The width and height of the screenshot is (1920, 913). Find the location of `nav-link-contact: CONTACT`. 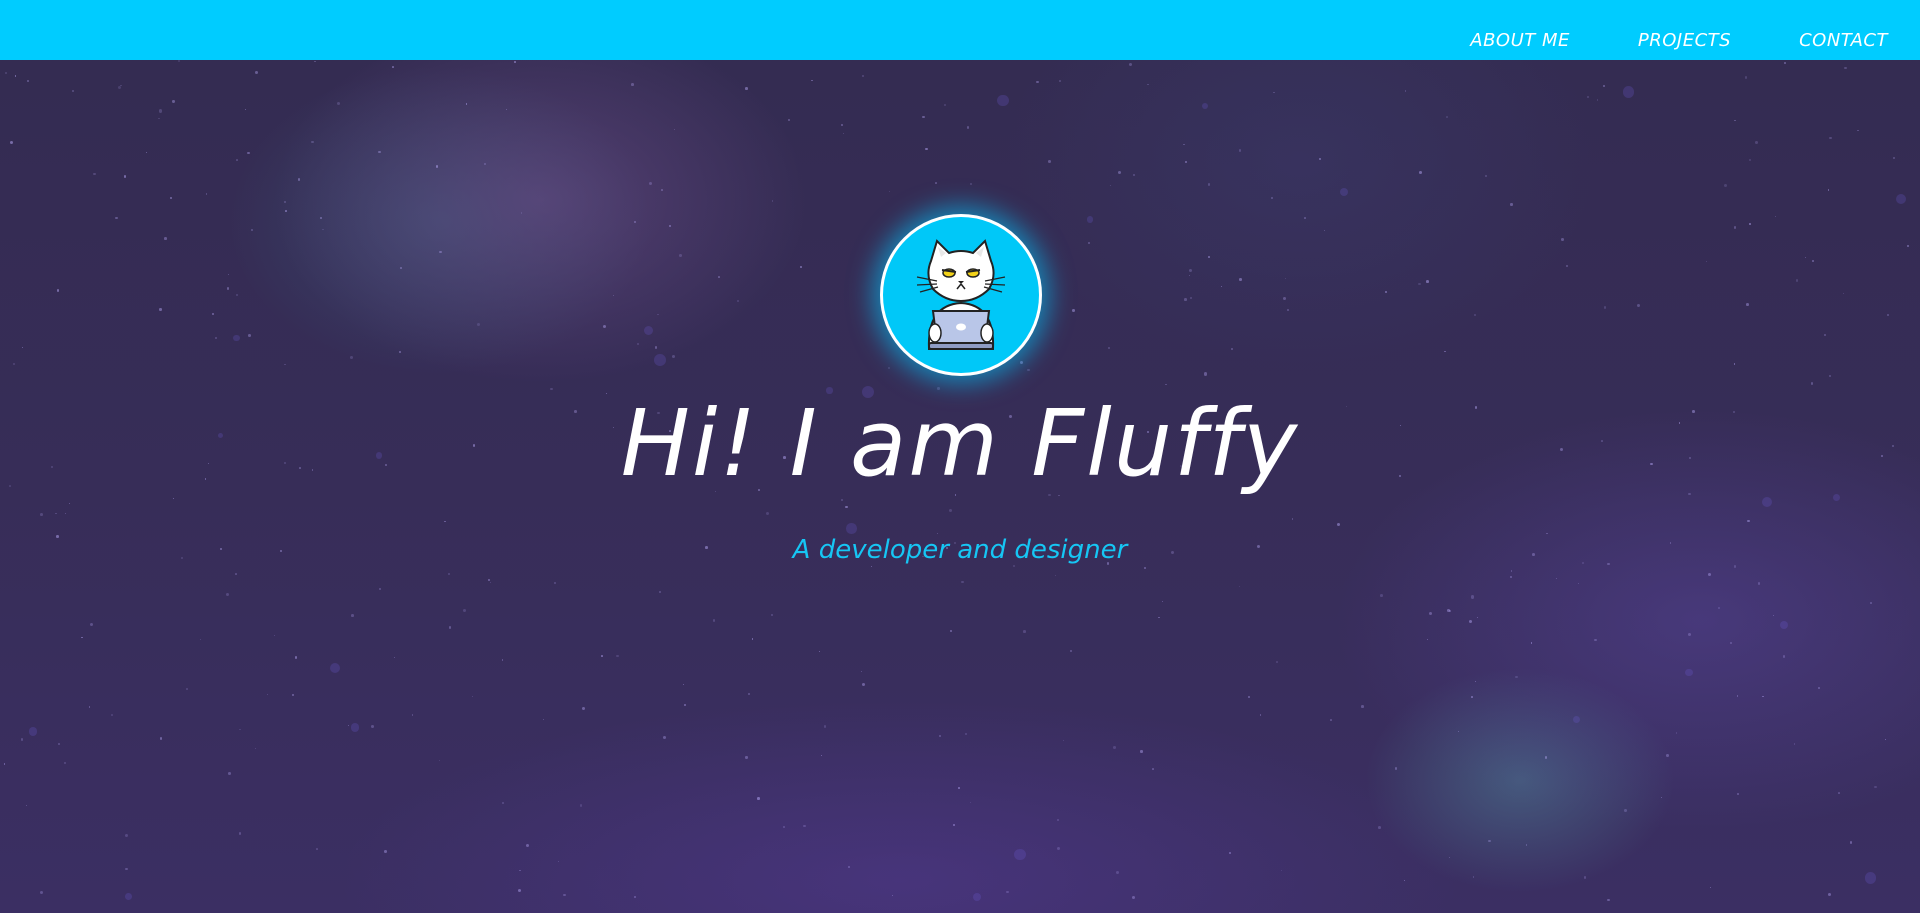

nav-link-contact: CONTACT is located at coordinates (1843, 40).